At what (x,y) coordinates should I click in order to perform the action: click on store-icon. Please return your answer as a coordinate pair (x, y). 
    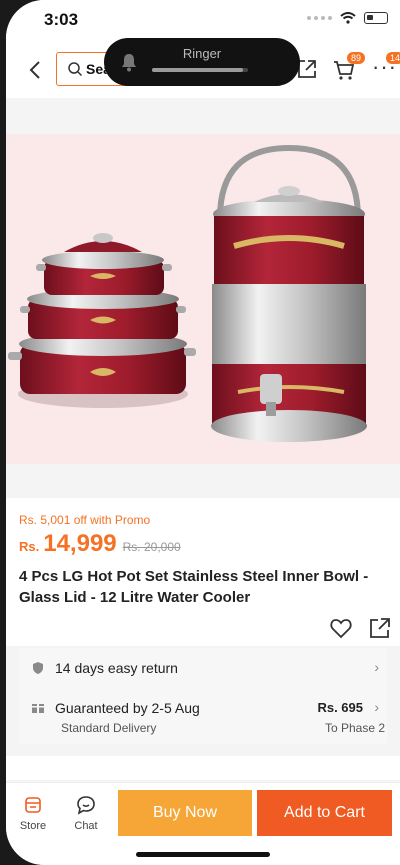
    Looking at the image, I should click on (33, 805).